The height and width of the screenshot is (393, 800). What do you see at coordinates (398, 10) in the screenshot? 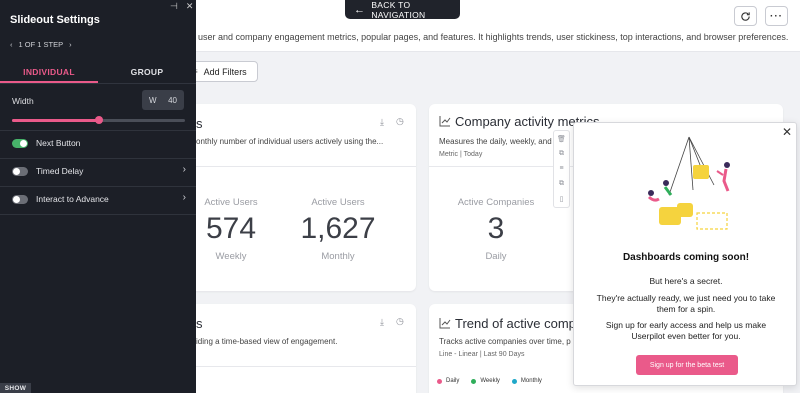
I see `back-to-navigation-label: BACK TO NAVIGATION` at bounding box center [398, 10].